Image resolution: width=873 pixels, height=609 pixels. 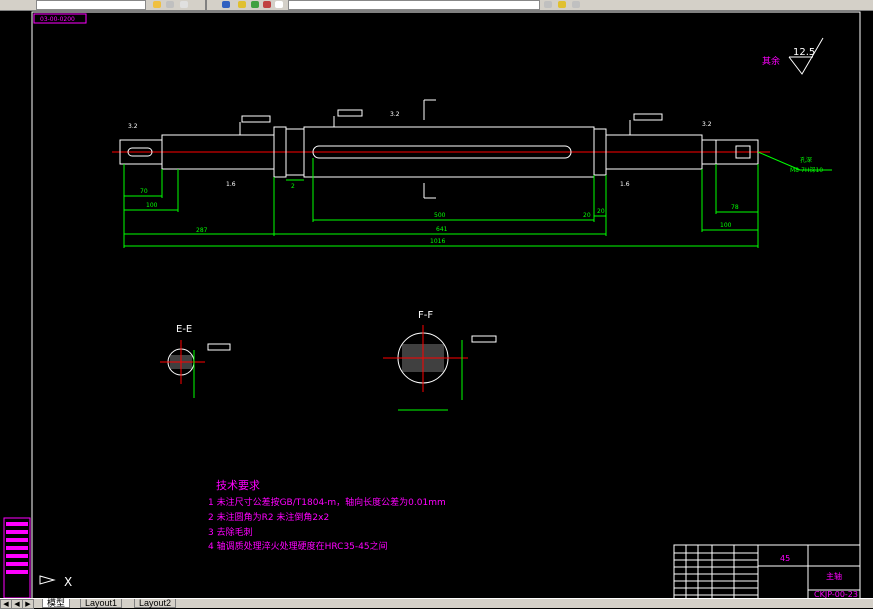 What do you see at coordinates (268, 517) in the screenshot?
I see `tech-item-2: 2 未注圆角为R2 未注倒角2x2` at bounding box center [268, 517].